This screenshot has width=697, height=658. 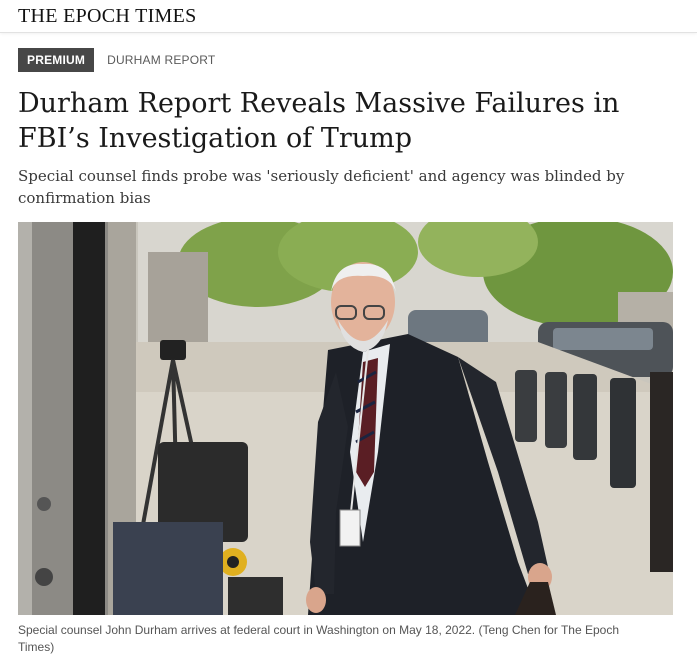 What do you see at coordinates (161, 60) in the screenshot?
I see `section-link-durham-report: DURHAM REPORT` at bounding box center [161, 60].